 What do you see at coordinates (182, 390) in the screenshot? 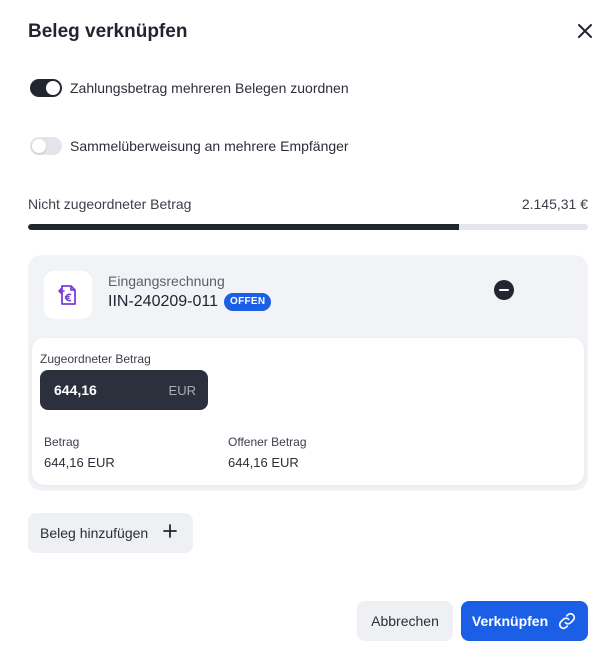
I see `currency-label: EUR` at bounding box center [182, 390].